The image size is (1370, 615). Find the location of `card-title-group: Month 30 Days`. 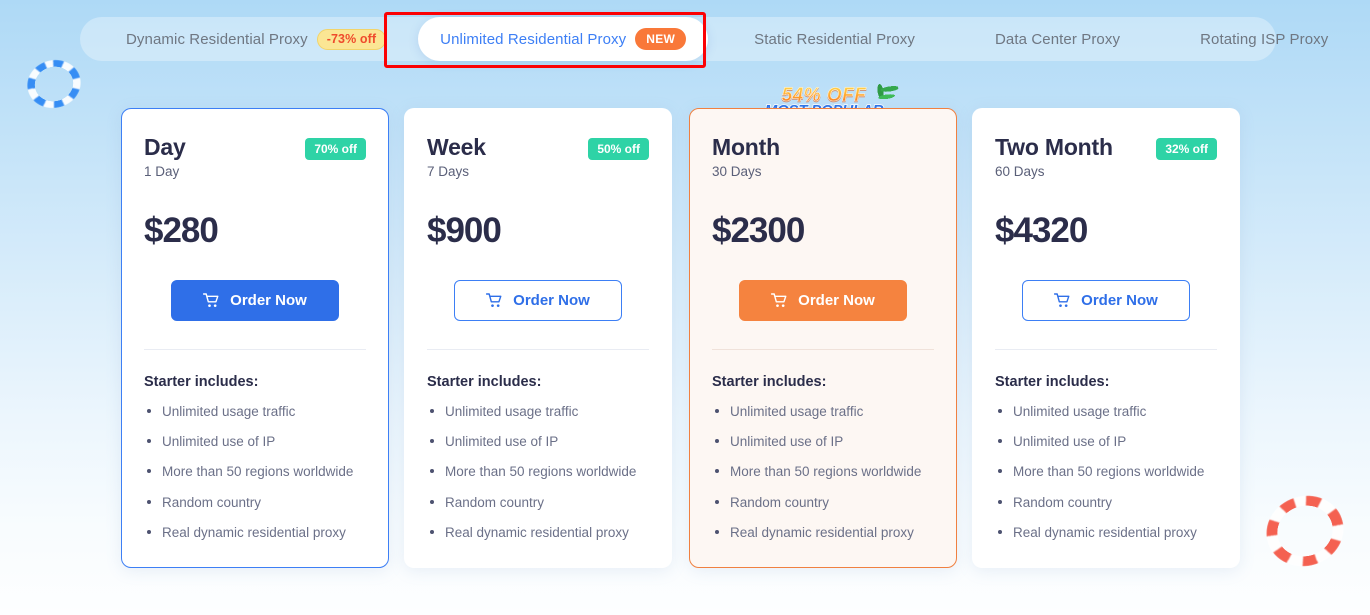

card-title-group: Month 30 Days is located at coordinates (746, 156).